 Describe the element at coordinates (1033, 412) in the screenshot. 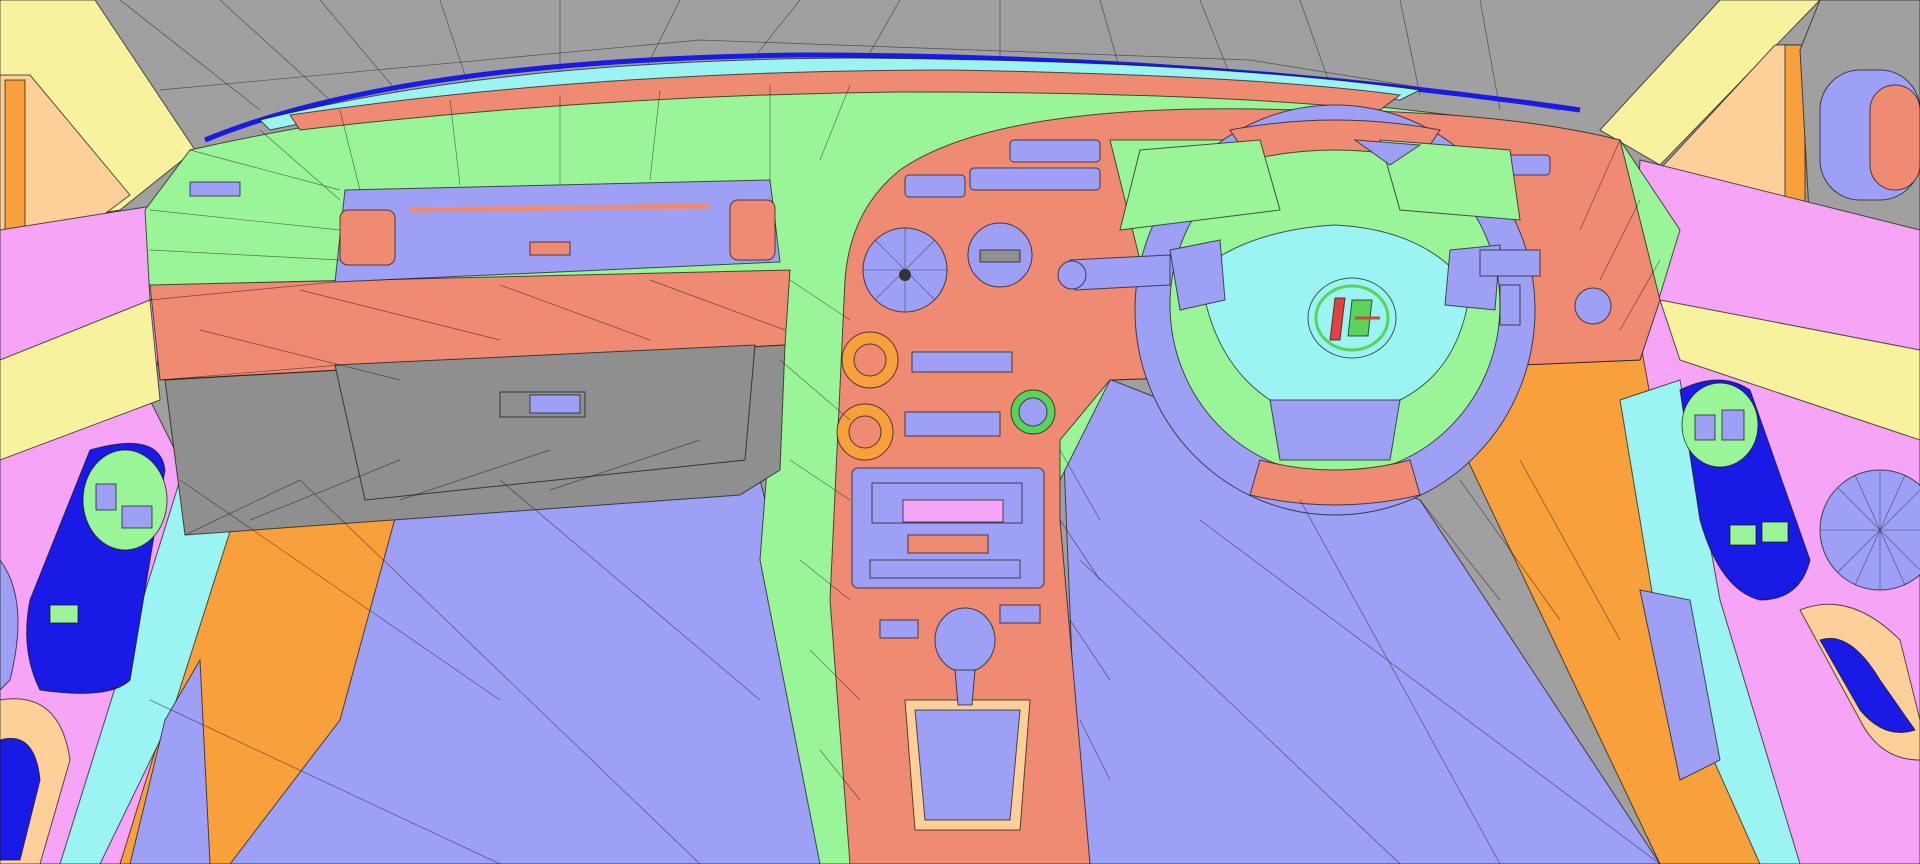

I see `climate-knob` at that location.